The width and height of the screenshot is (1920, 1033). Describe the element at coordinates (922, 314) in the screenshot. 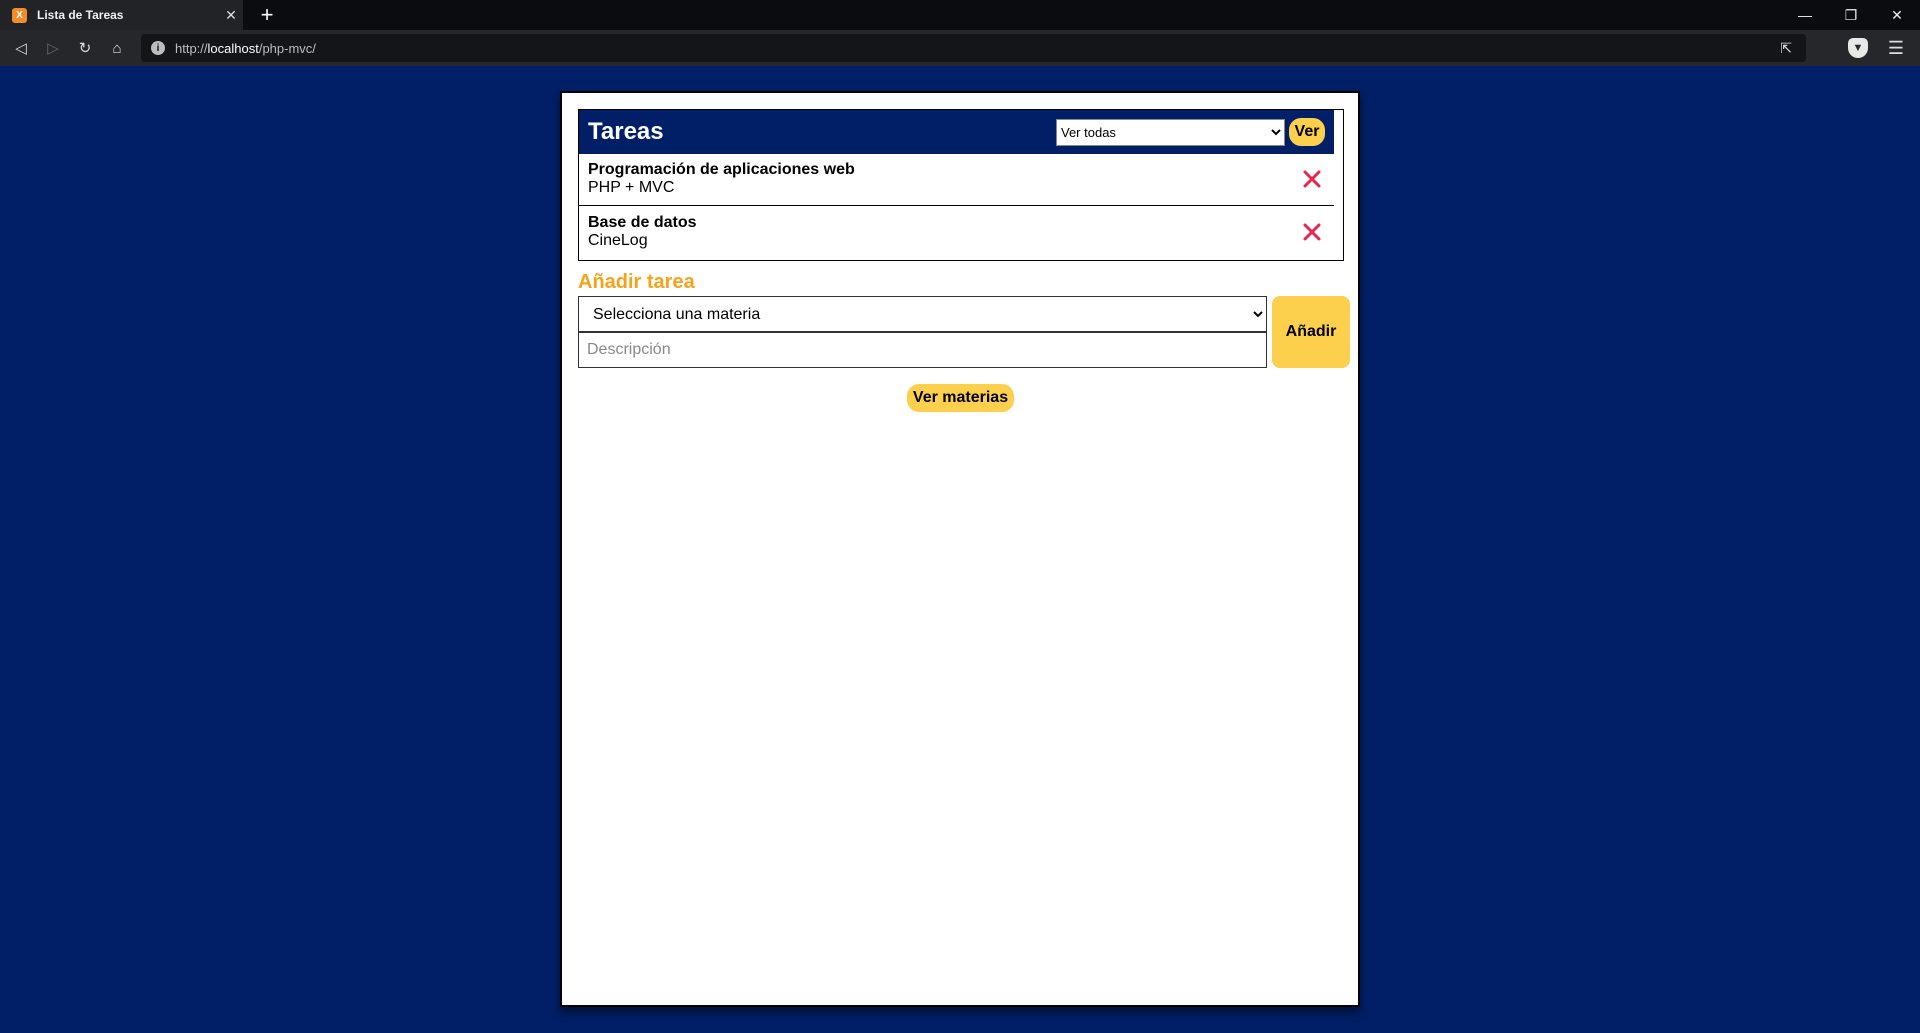

I see `subject-select: Selecciona una materia` at that location.